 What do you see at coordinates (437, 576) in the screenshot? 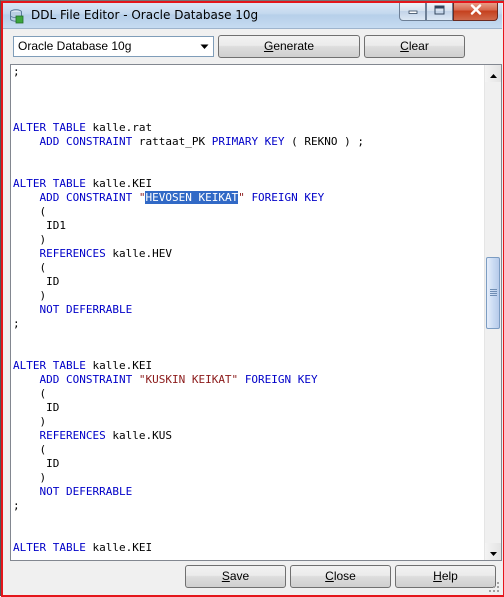
I see `mnemonic-letter: H` at bounding box center [437, 576].